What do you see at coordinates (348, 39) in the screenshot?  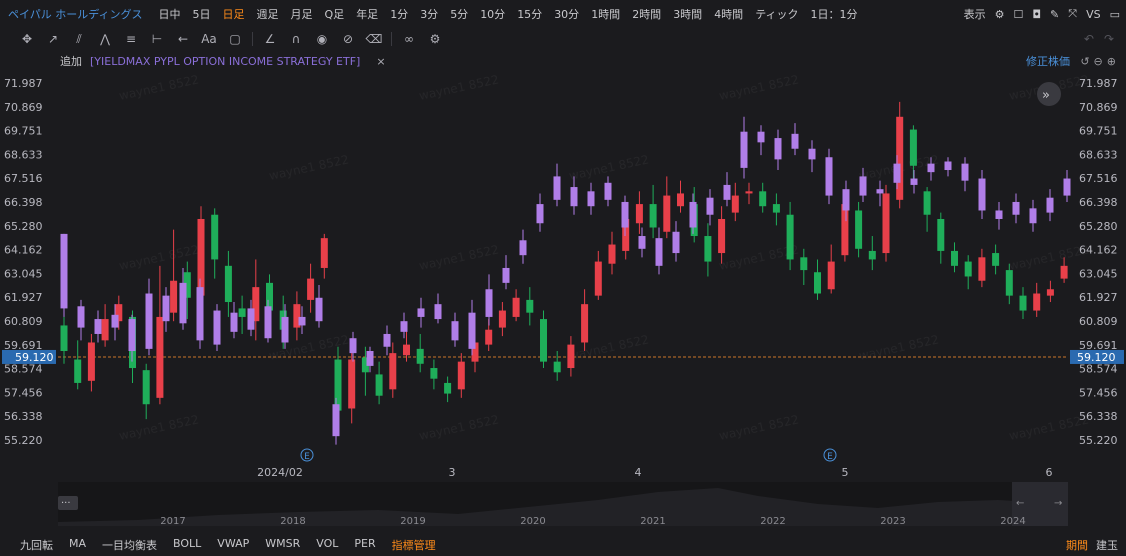 I see `delete-icon: ⊘` at bounding box center [348, 39].